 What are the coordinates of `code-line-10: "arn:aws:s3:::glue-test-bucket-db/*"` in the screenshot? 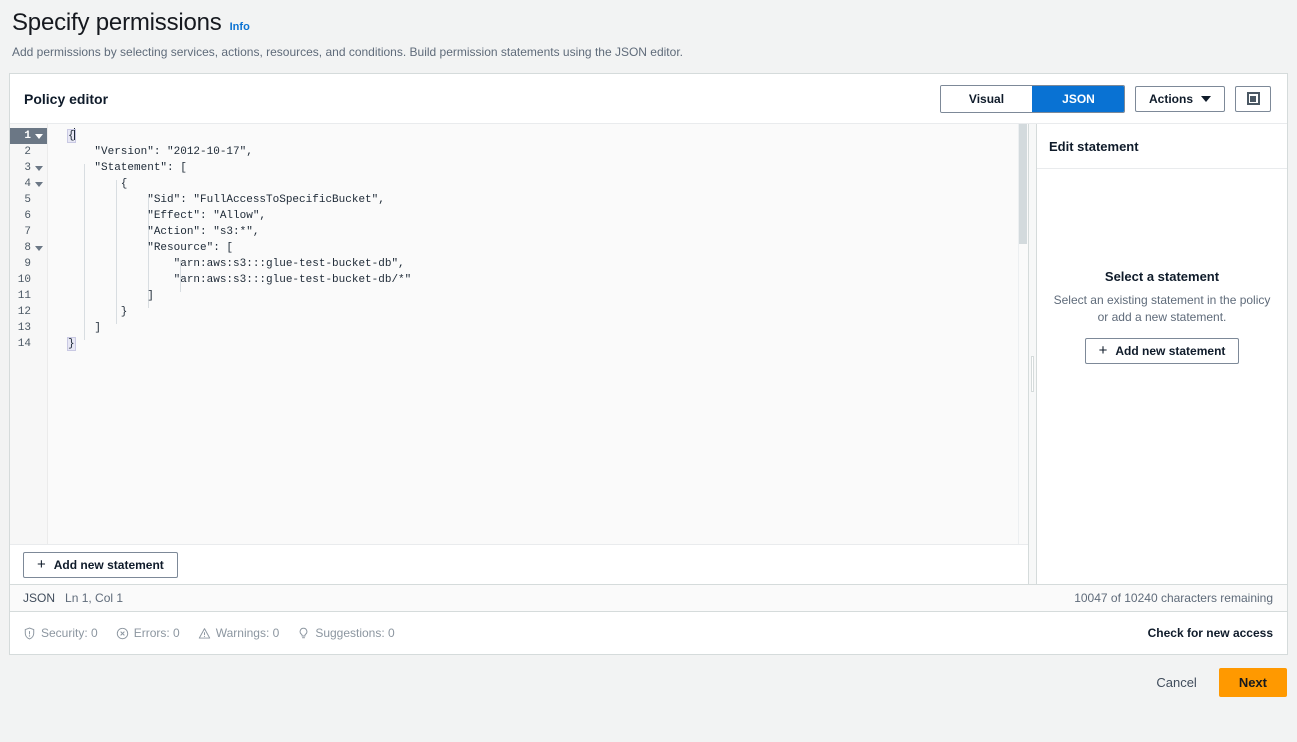 It's located at (538, 280).